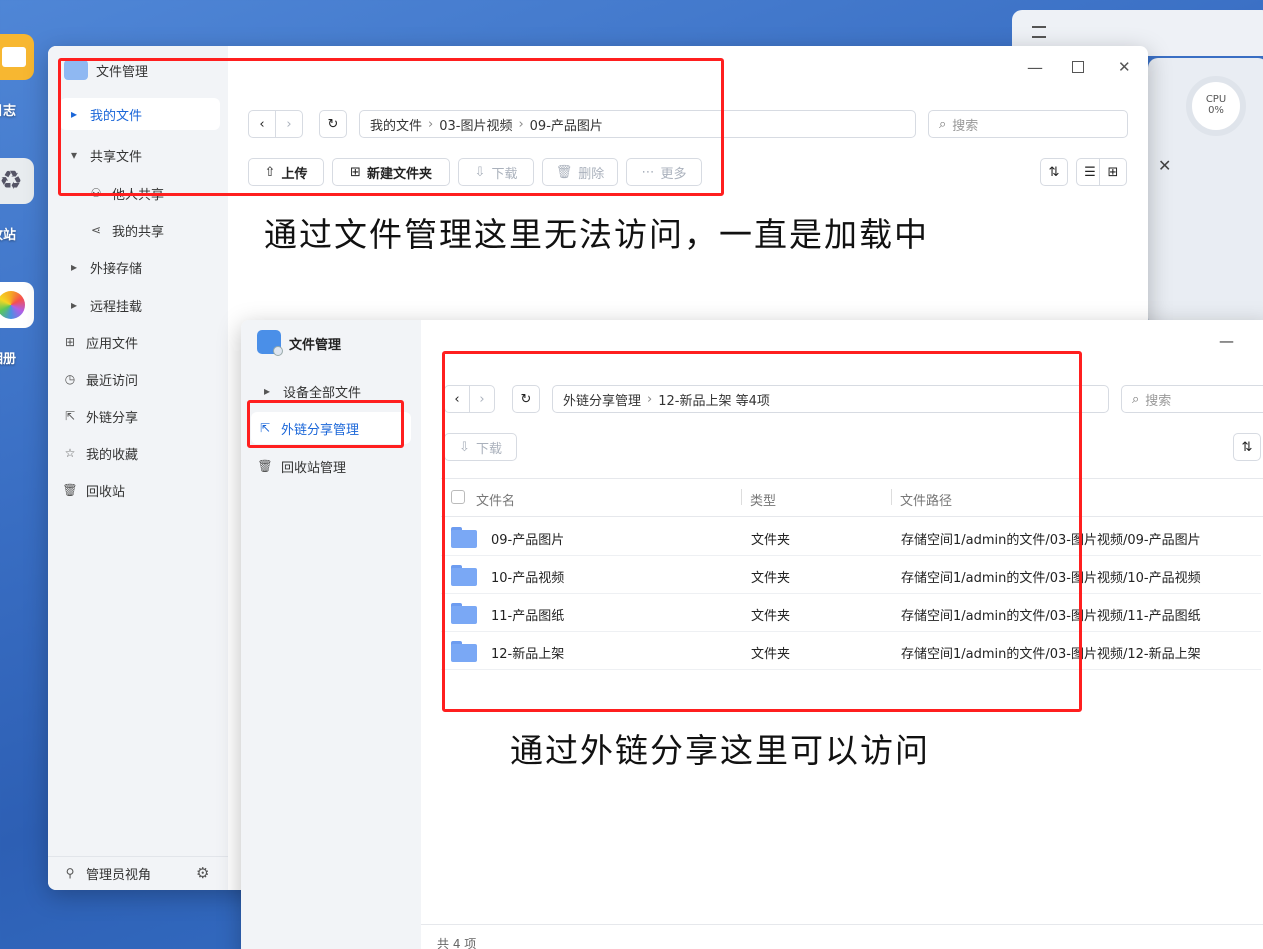 This screenshot has height=949, width=1263. I want to click on new-folder-icon: ⊞, so click(355, 172).